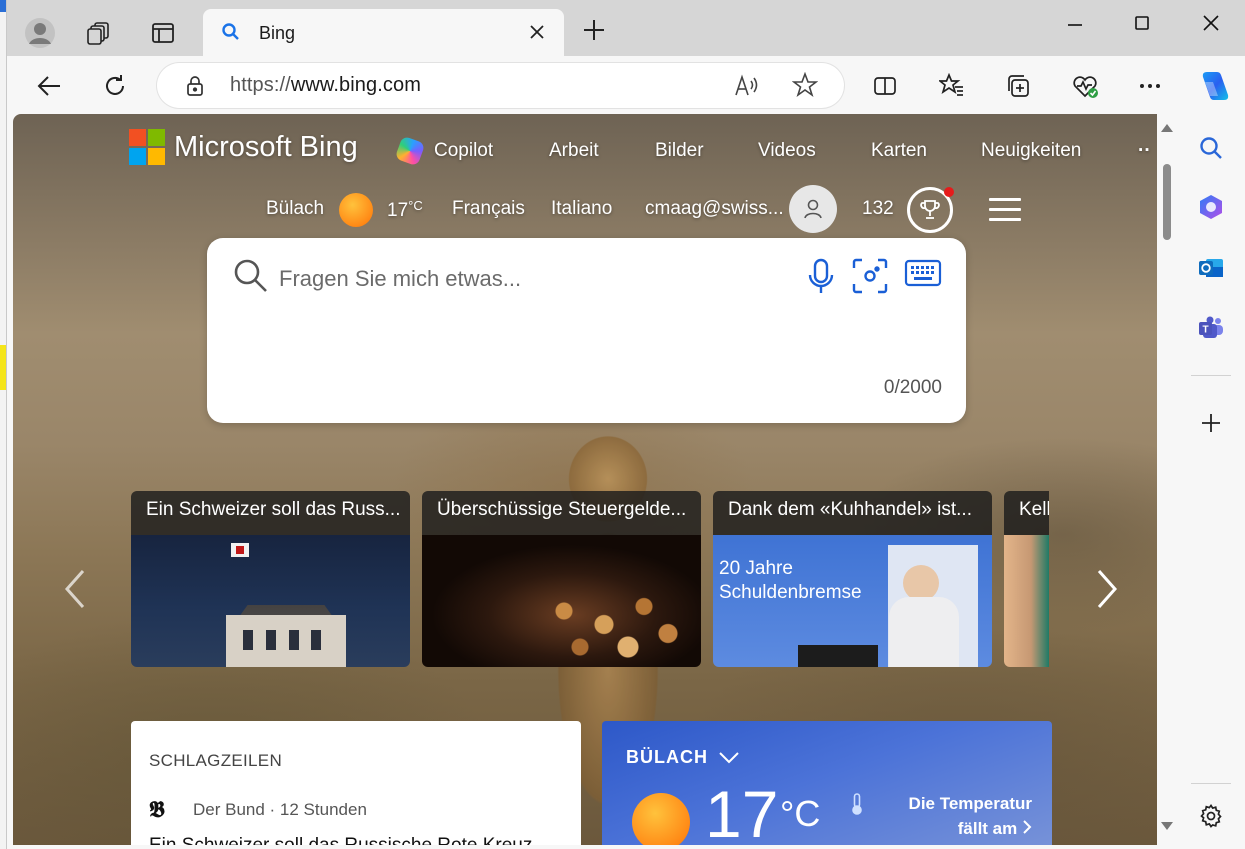  I want to click on nav-videos: Videos, so click(787, 151).